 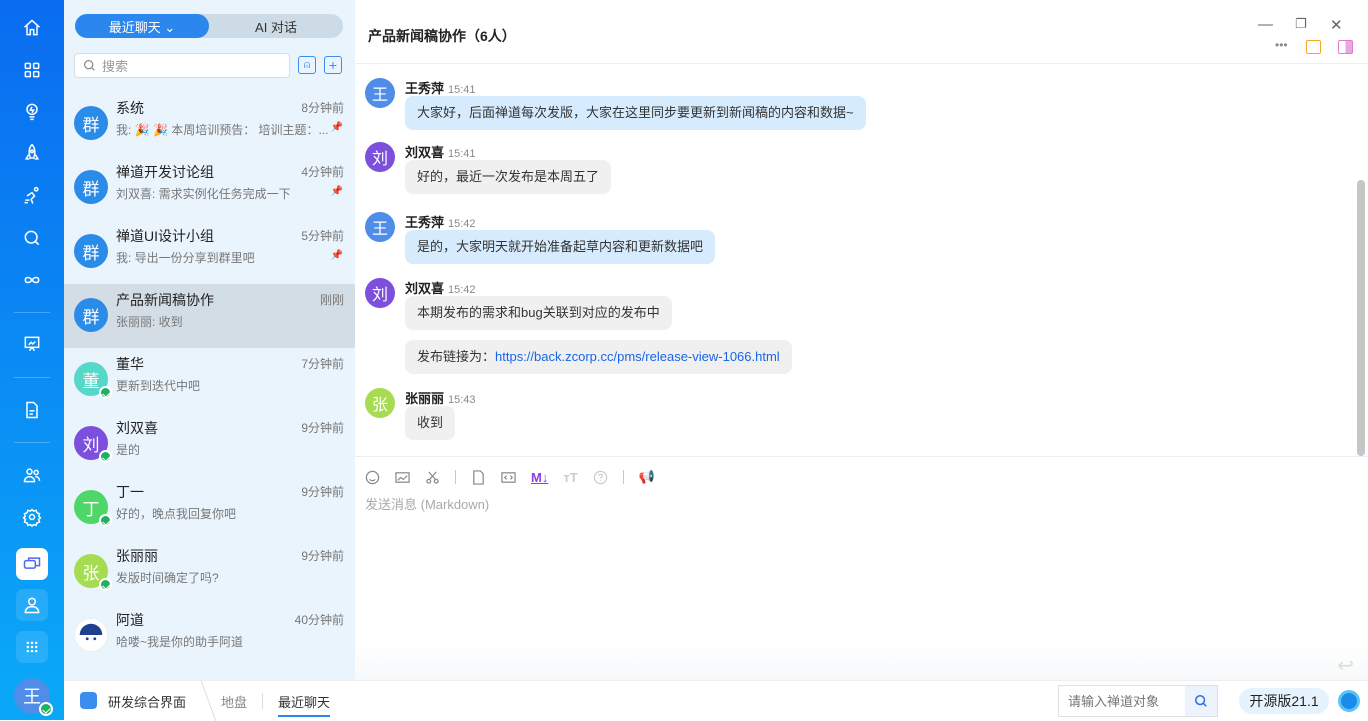 I want to click on font-size-icon: тT, so click(x=570, y=477).